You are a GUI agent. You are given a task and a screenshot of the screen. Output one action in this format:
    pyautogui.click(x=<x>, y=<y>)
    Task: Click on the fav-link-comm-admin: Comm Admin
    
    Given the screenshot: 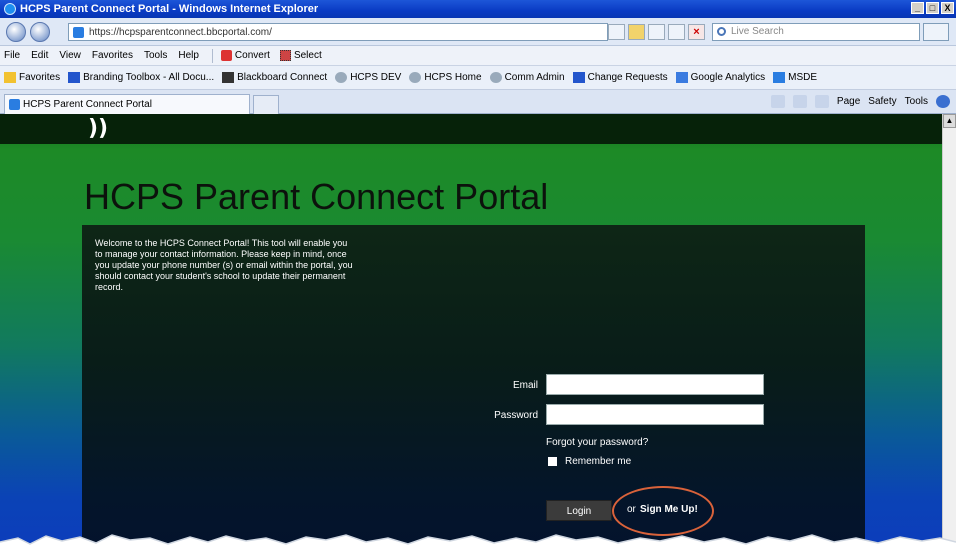 What is the action you would take?
    pyautogui.click(x=527, y=77)
    